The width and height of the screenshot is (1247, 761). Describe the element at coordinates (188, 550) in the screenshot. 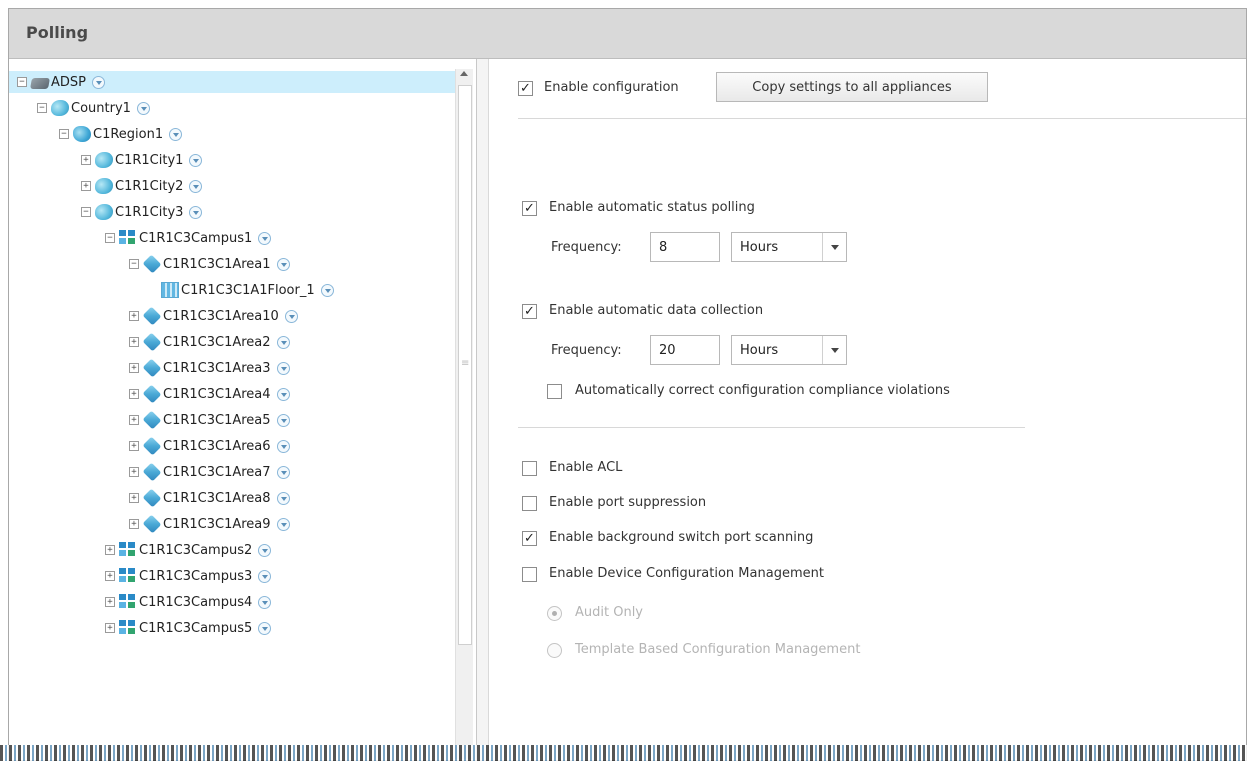

I see `tree-node: + C1R1C3Campus2` at that location.